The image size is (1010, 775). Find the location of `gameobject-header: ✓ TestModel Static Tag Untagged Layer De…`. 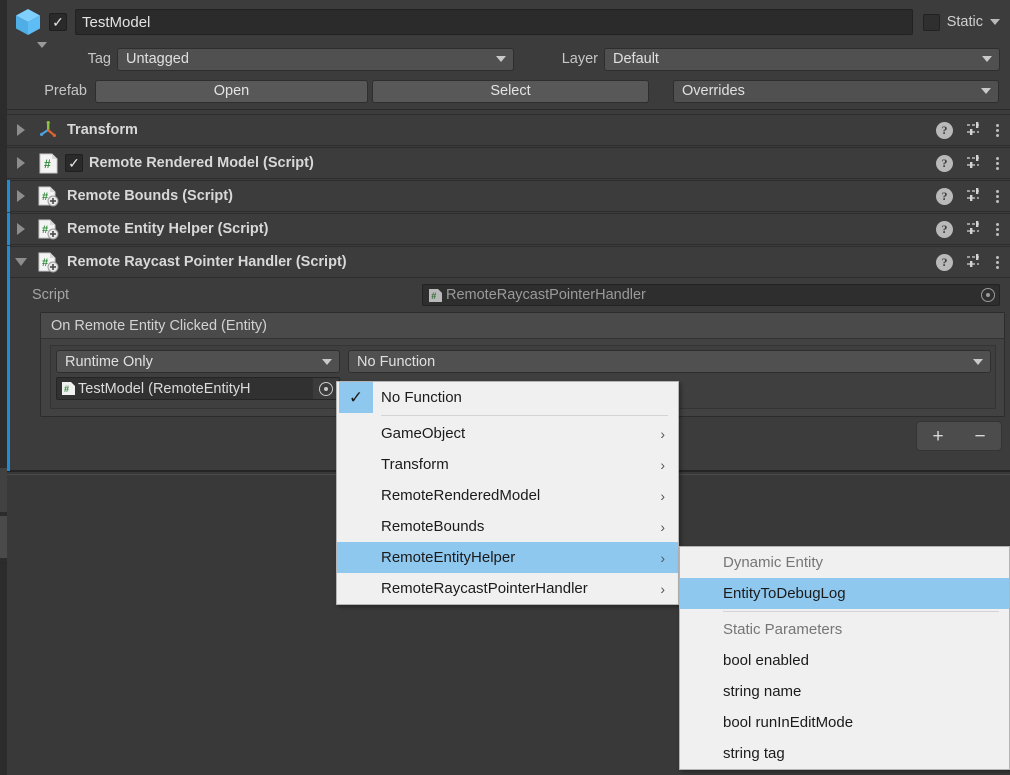

gameobject-header: ✓ TestModel Static Tag Untagged Layer De… is located at coordinates (508, 55).